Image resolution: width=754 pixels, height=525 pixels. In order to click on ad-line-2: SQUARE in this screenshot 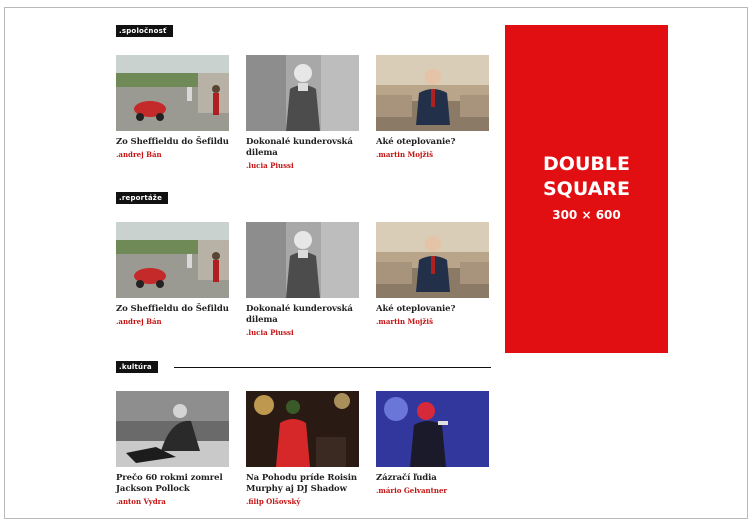, I will do `click(586, 189)`.